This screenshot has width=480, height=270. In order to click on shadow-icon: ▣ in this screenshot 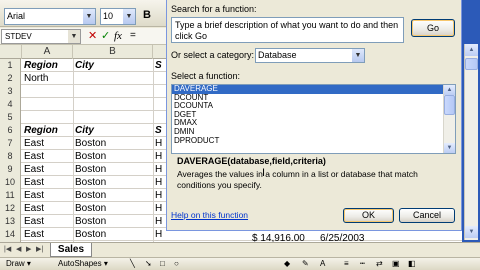, I will do `click(396, 264)`.